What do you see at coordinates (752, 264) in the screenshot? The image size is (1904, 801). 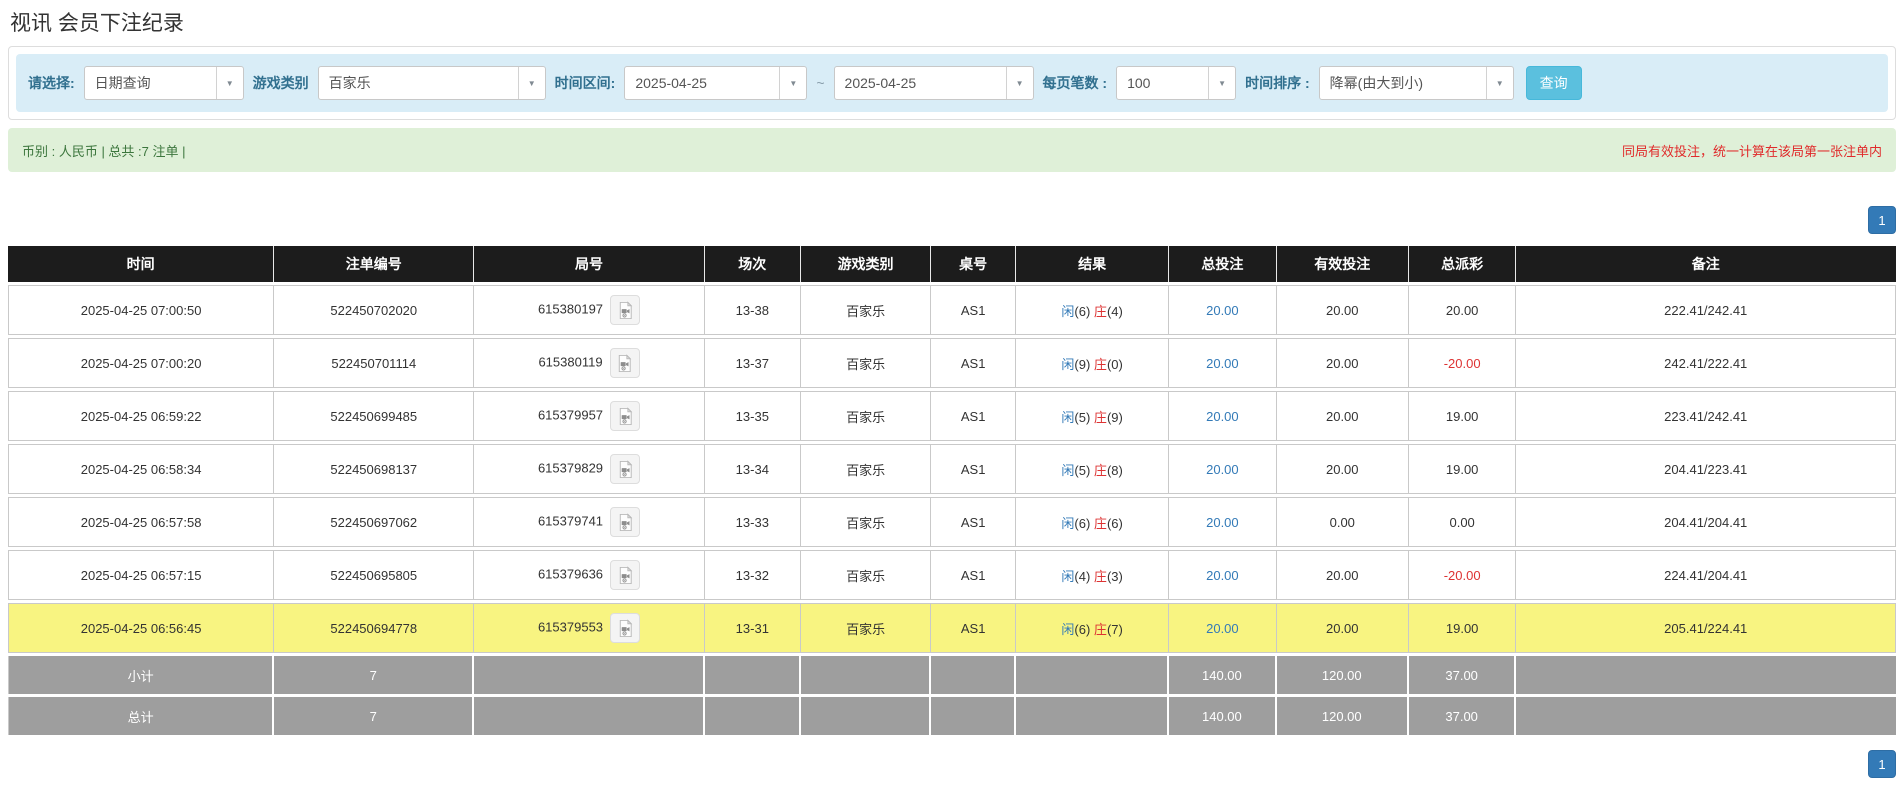 I see `col-session: 场次` at bounding box center [752, 264].